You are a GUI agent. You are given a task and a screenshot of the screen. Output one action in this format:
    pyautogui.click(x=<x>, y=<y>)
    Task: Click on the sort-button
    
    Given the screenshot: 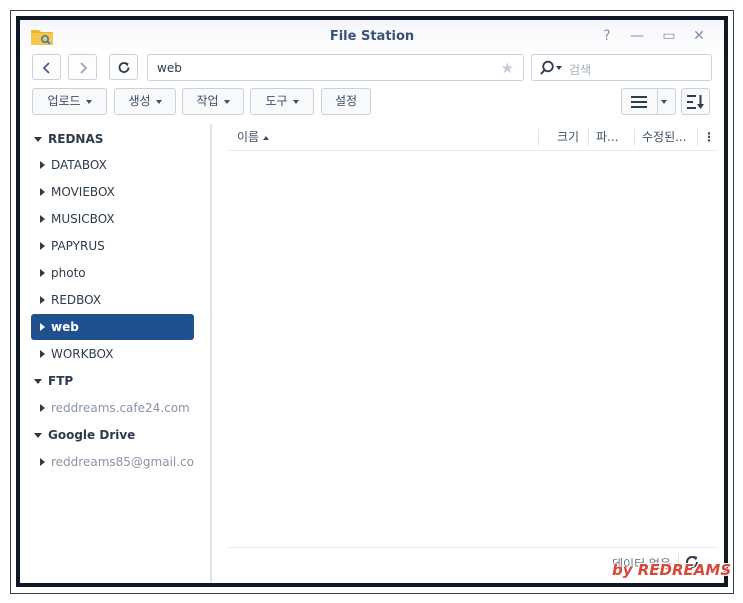 What is the action you would take?
    pyautogui.click(x=695, y=101)
    